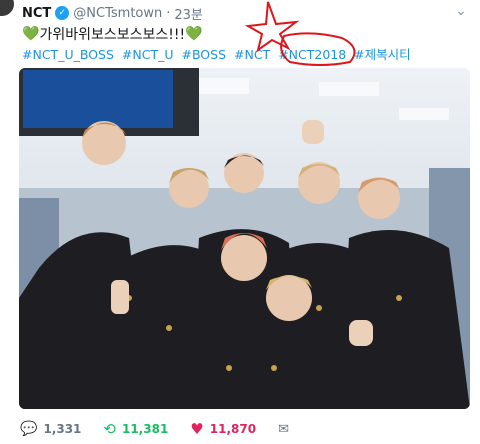 The height and width of the screenshot is (444, 480). Describe the element at coordinates (68, 54) in the screenshot. I see `hashtag: #NCT_U_BOSS` at that location.